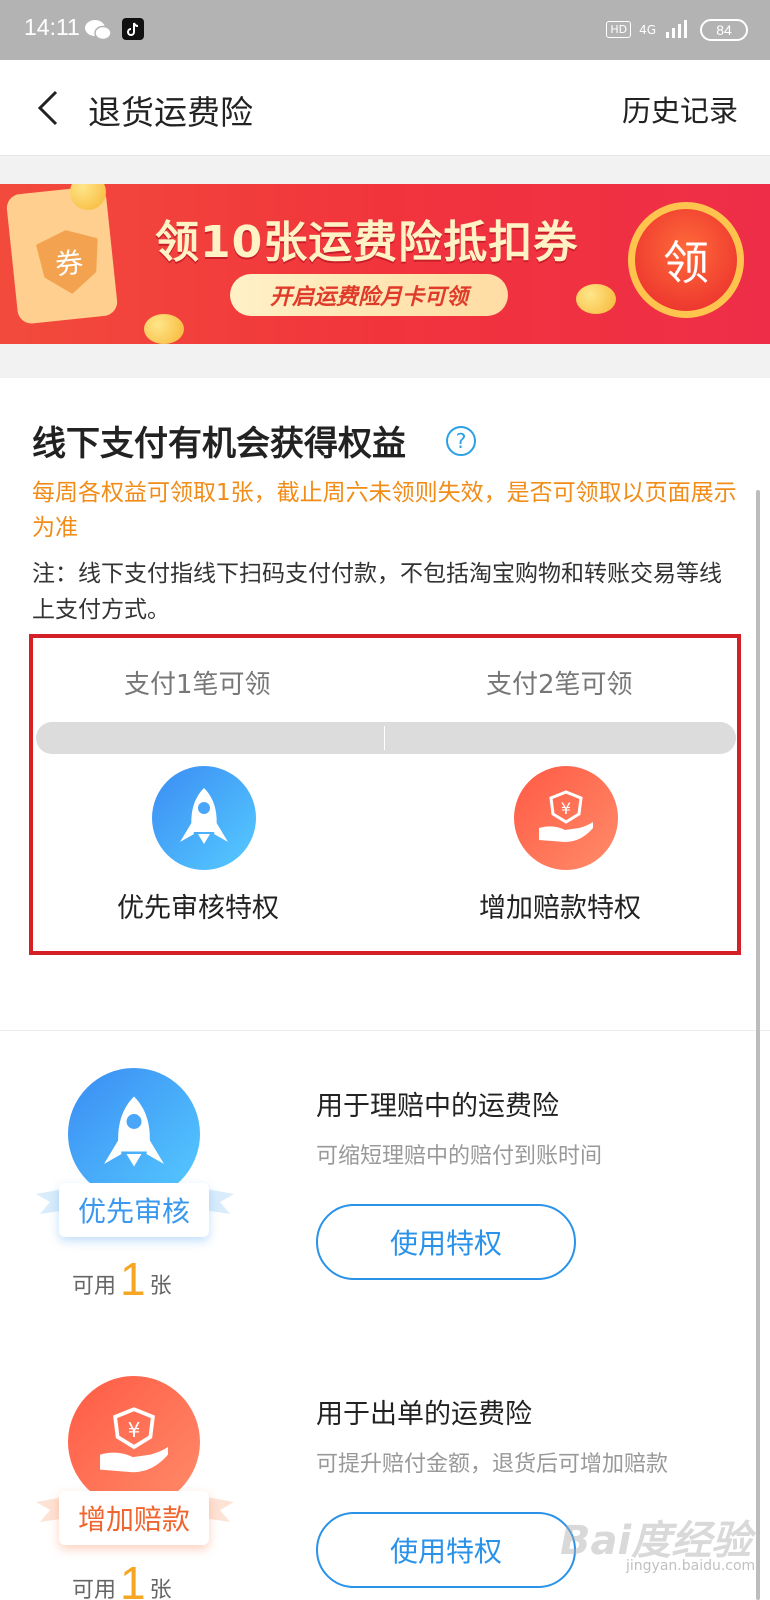 This screenshot has height=1600, width=770. I want to click on card-title: 用于理赔中的运费险, so click(437, 1106).